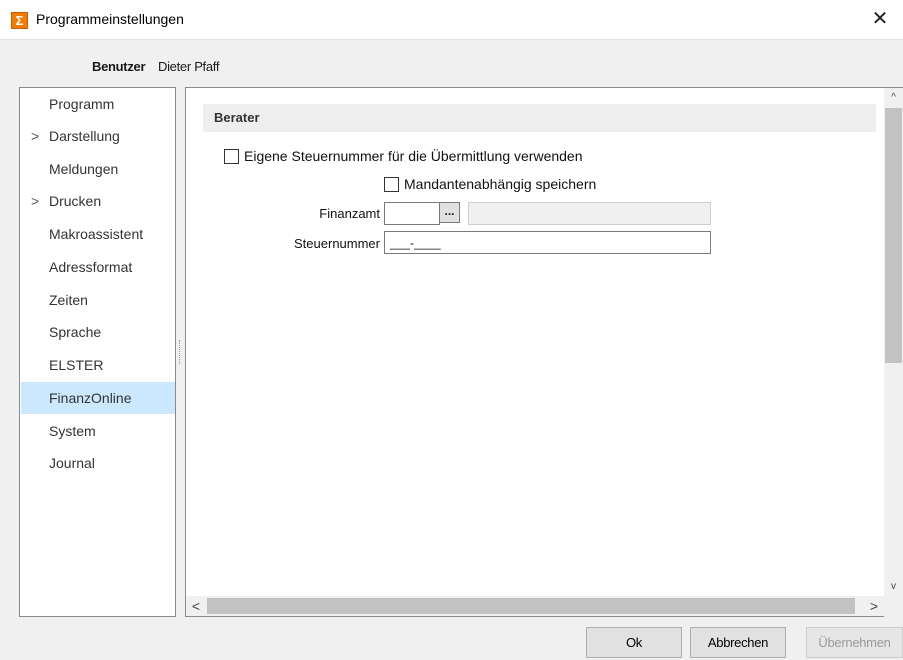  Describe the element at coordinates (451, 639) in the screenshot. I see `dialog-footer: Ok Abbrechen Übernehmen` at that location.